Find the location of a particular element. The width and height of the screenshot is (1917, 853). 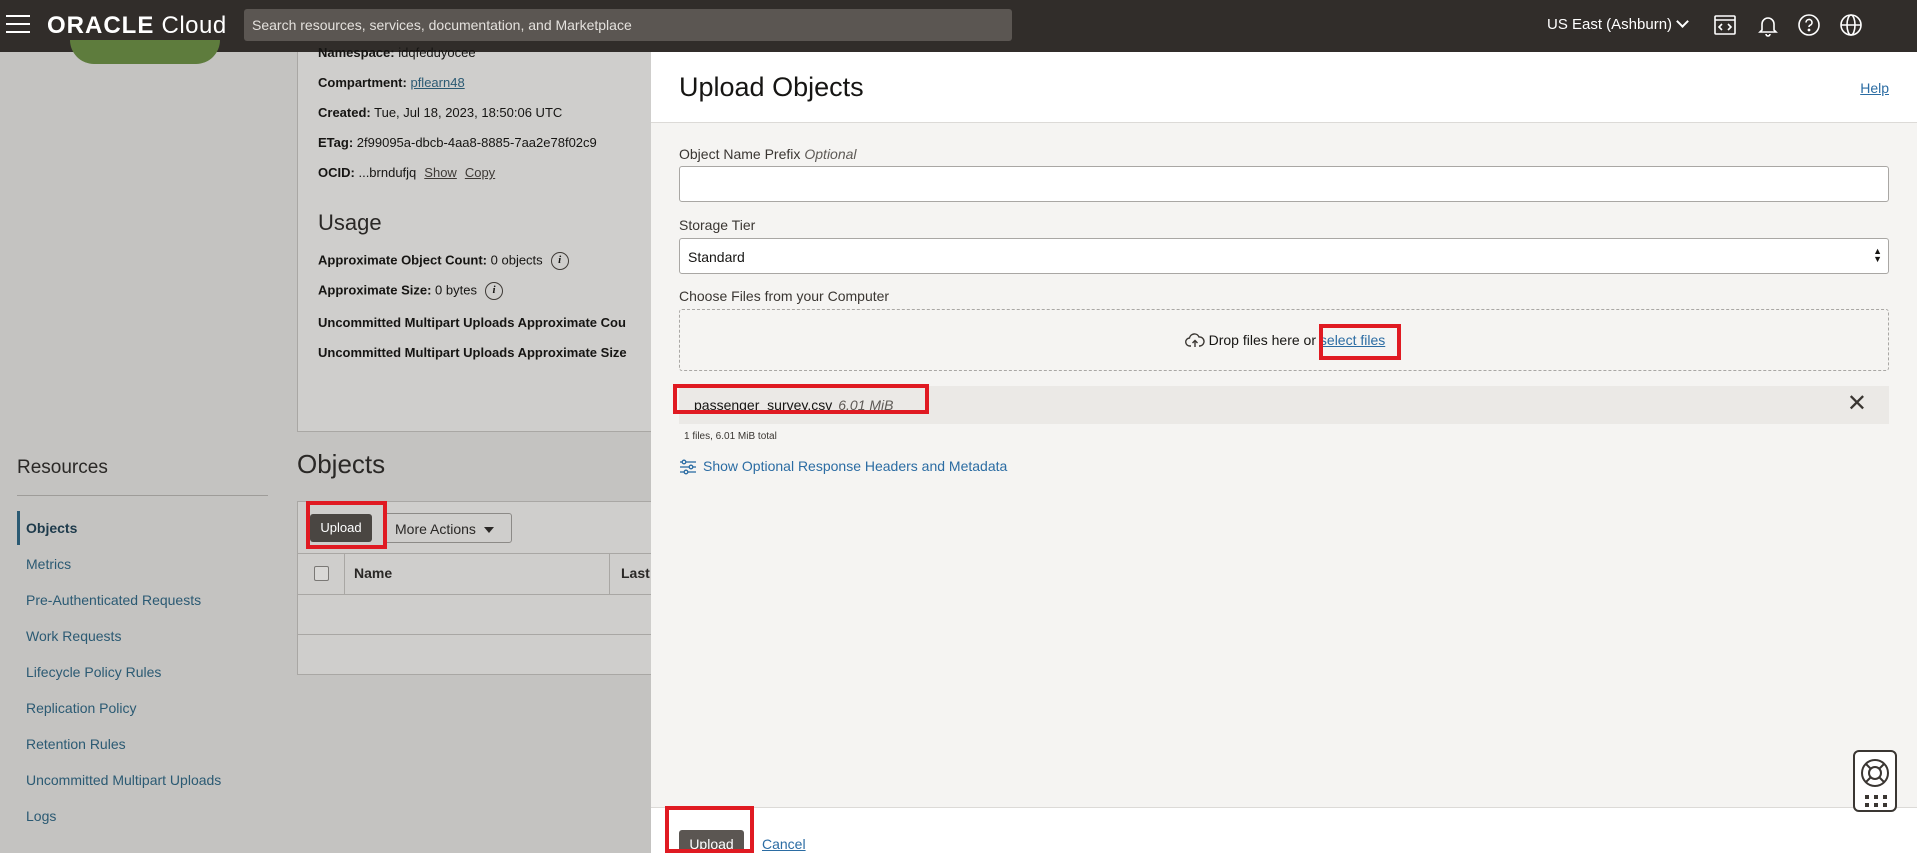

objects-heading: Objects is located at coordinates (341, 464).